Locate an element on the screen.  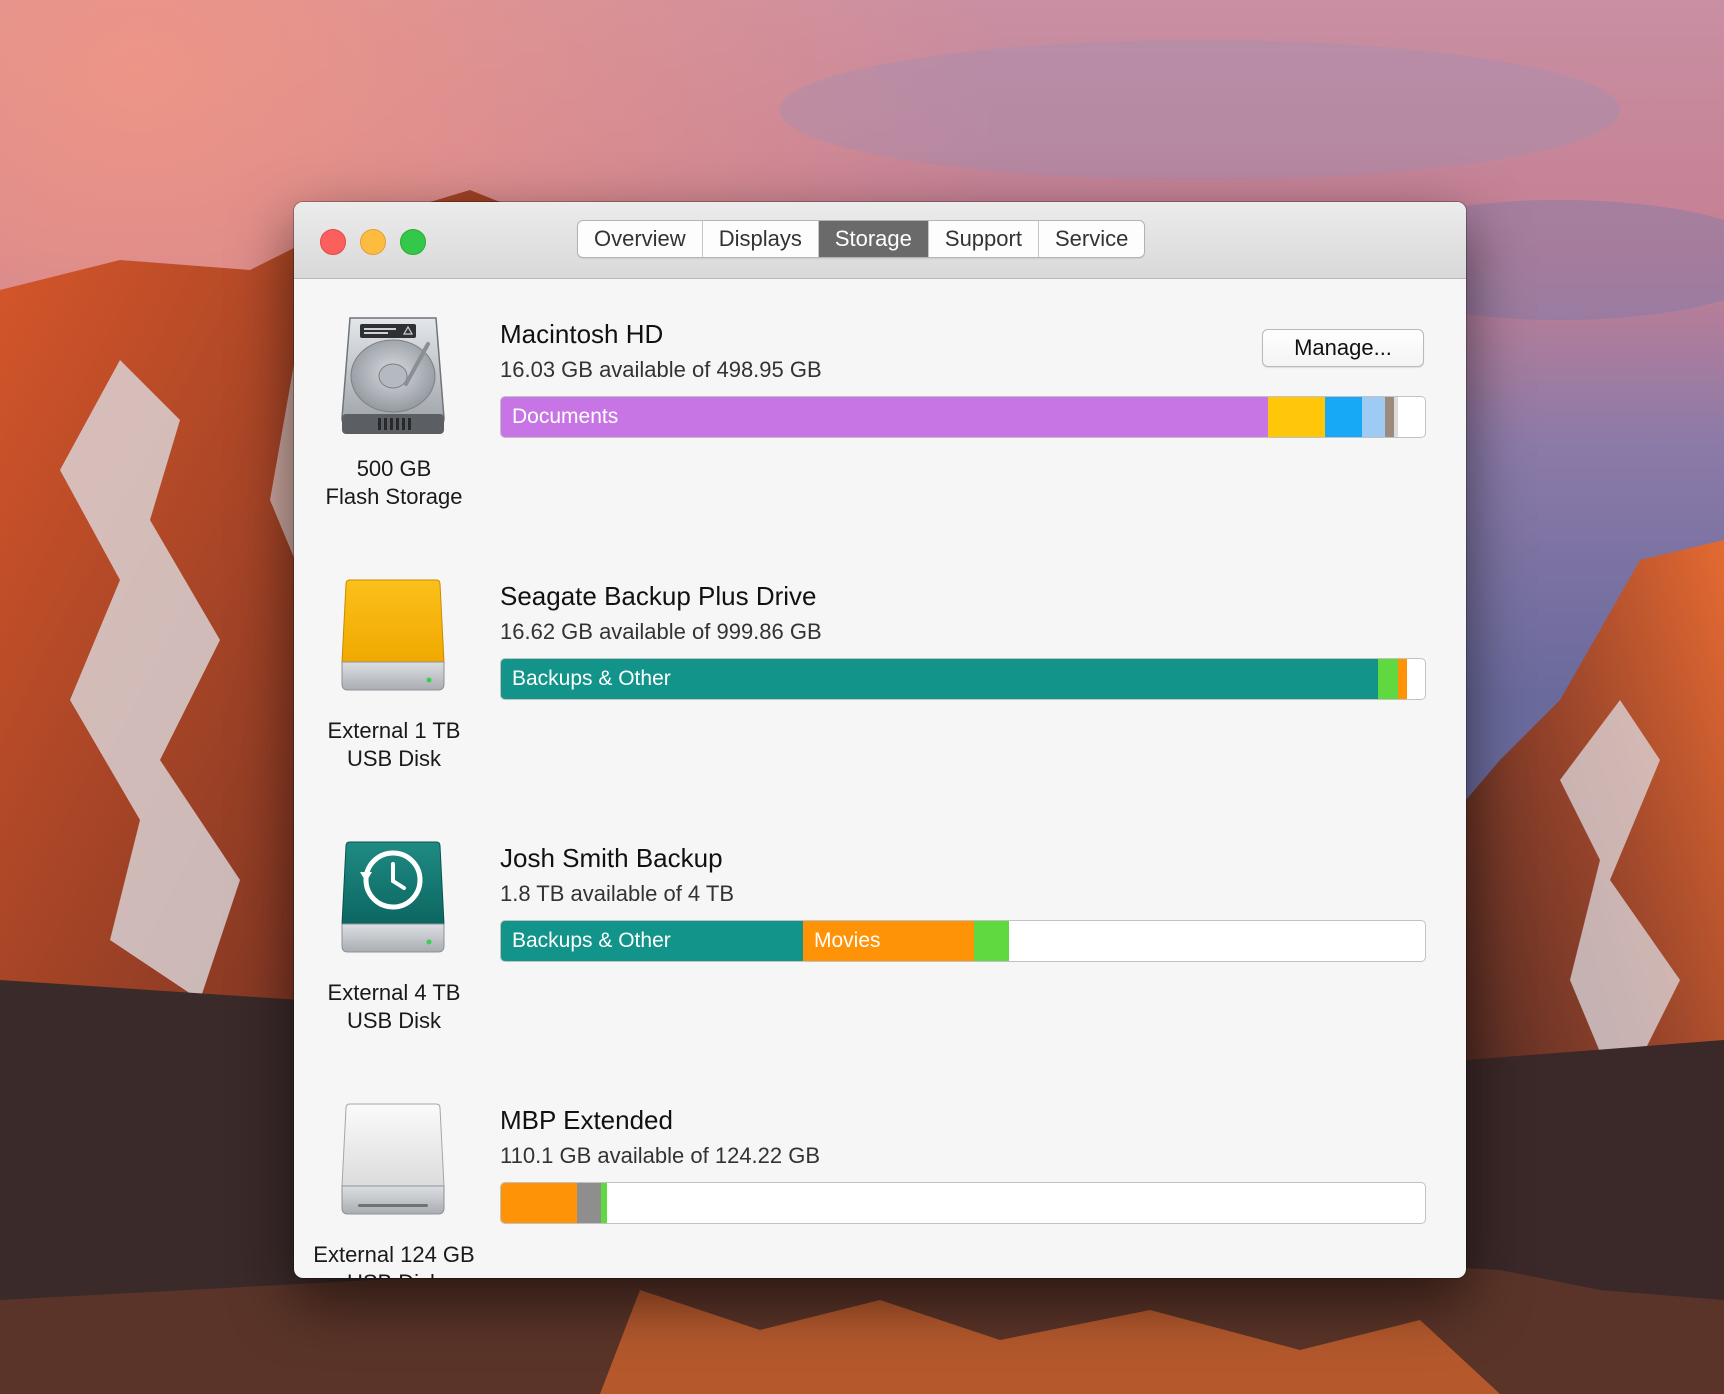
disk-capacity-label: 500 GB is located at coordinates (394, 468).